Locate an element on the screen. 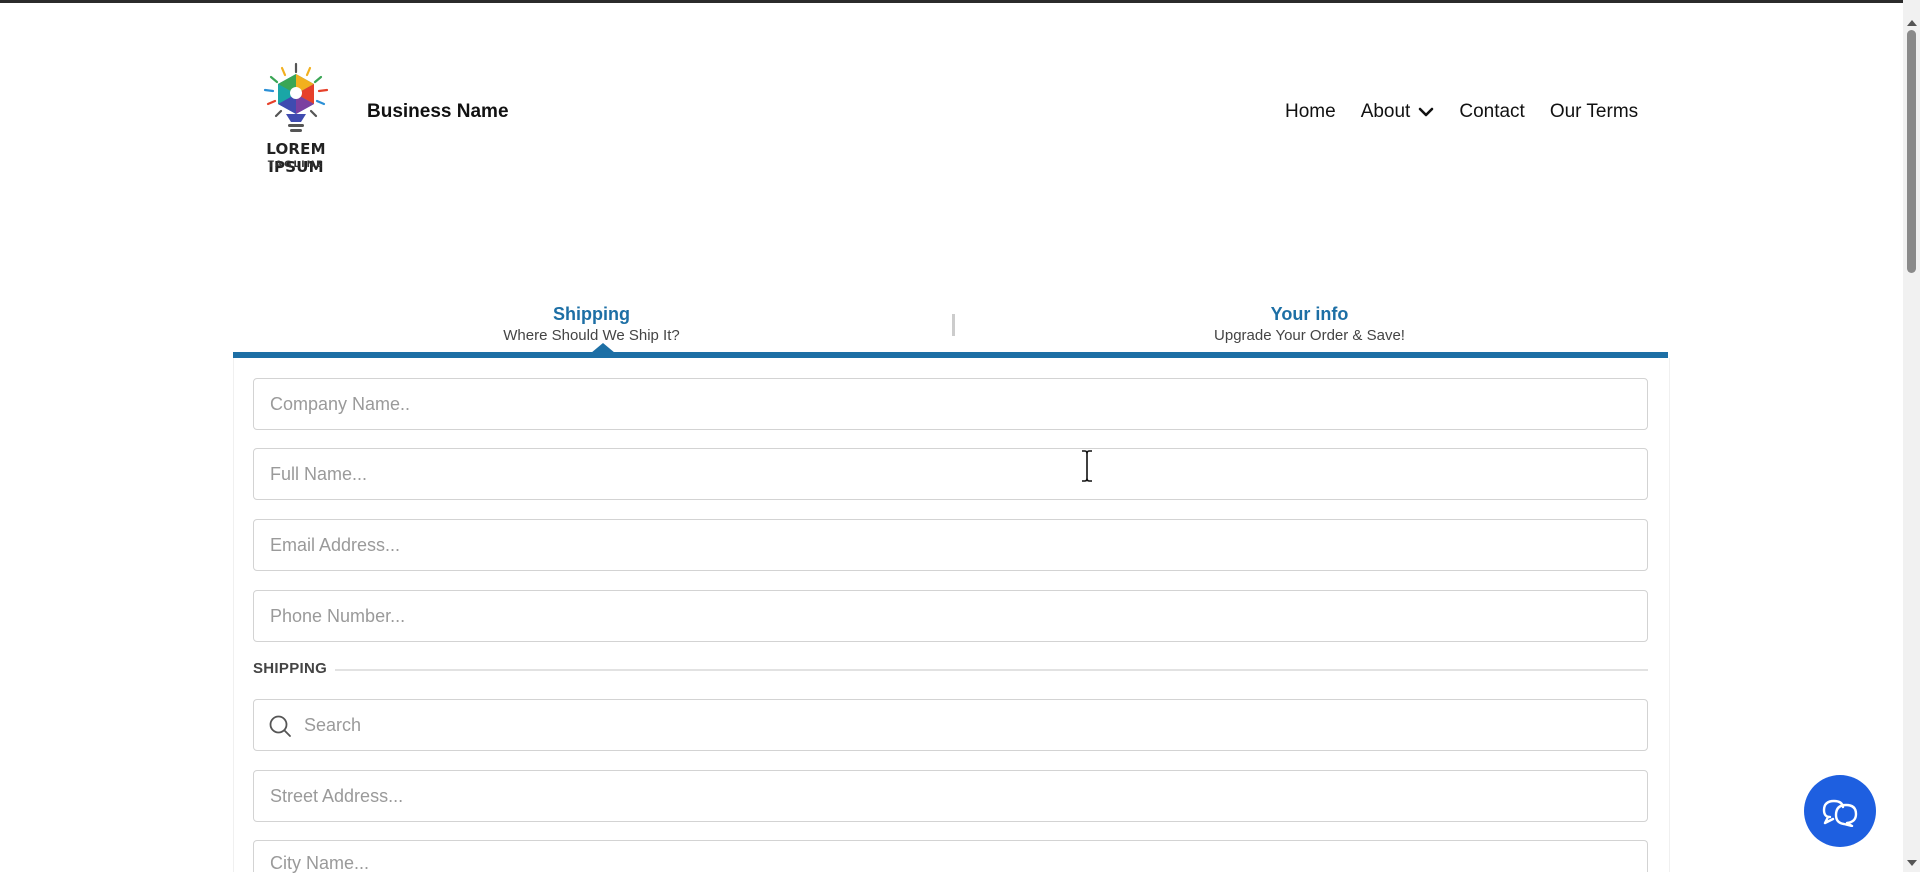 This screenshot has width=1920, height=885. full-name-input is located at coordinates (950, 474).